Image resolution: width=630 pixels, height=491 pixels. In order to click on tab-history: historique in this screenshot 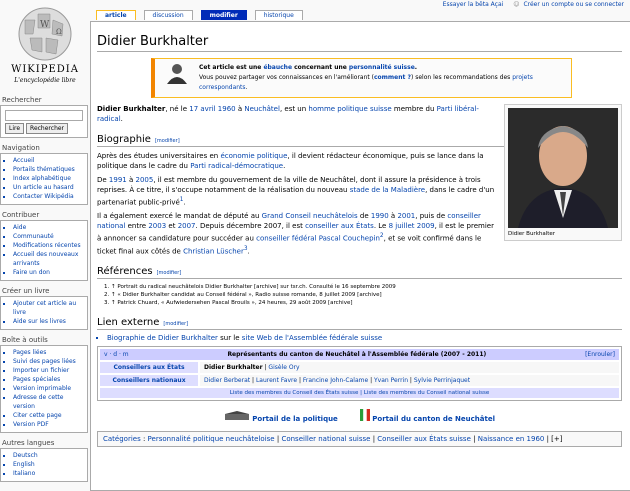, I will do `click(278, 15)`.